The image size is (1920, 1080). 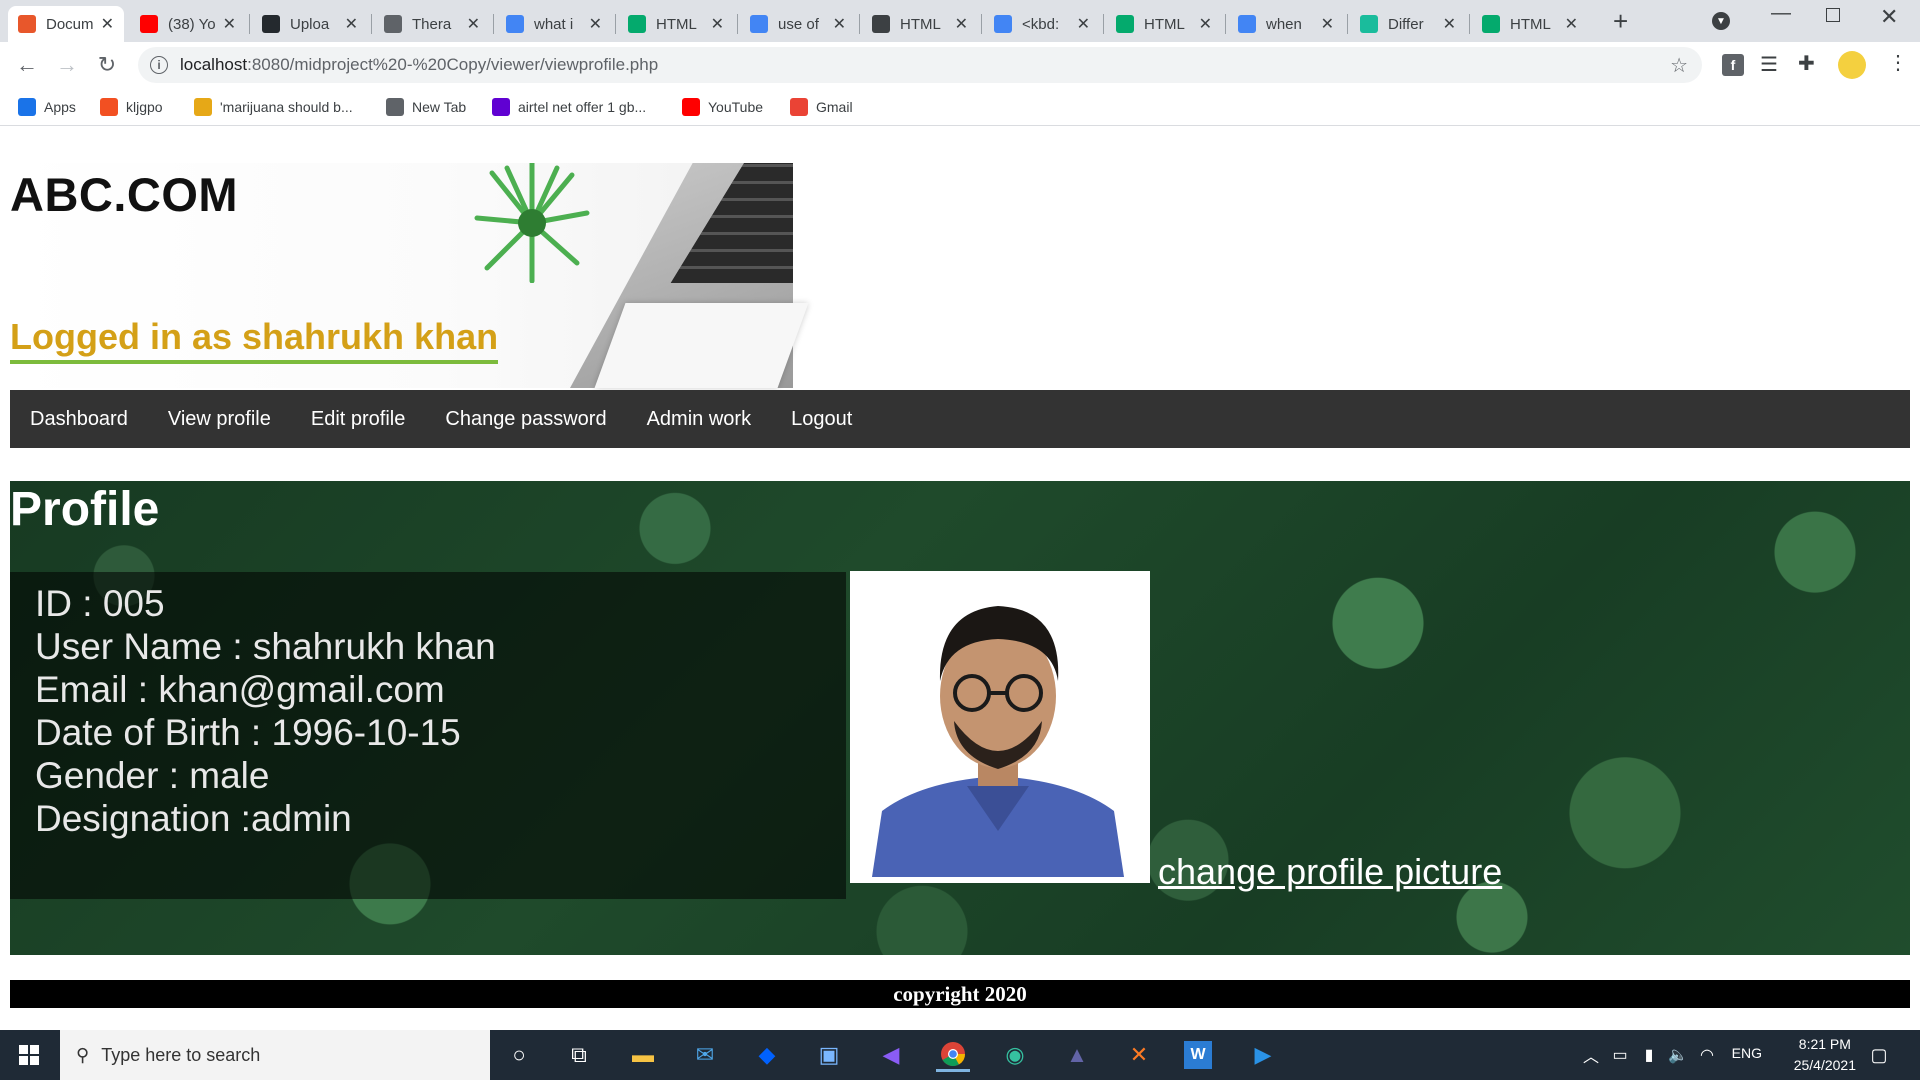 I want to click on browser-tab: Differ ✕, so click(x=1408, y=24).